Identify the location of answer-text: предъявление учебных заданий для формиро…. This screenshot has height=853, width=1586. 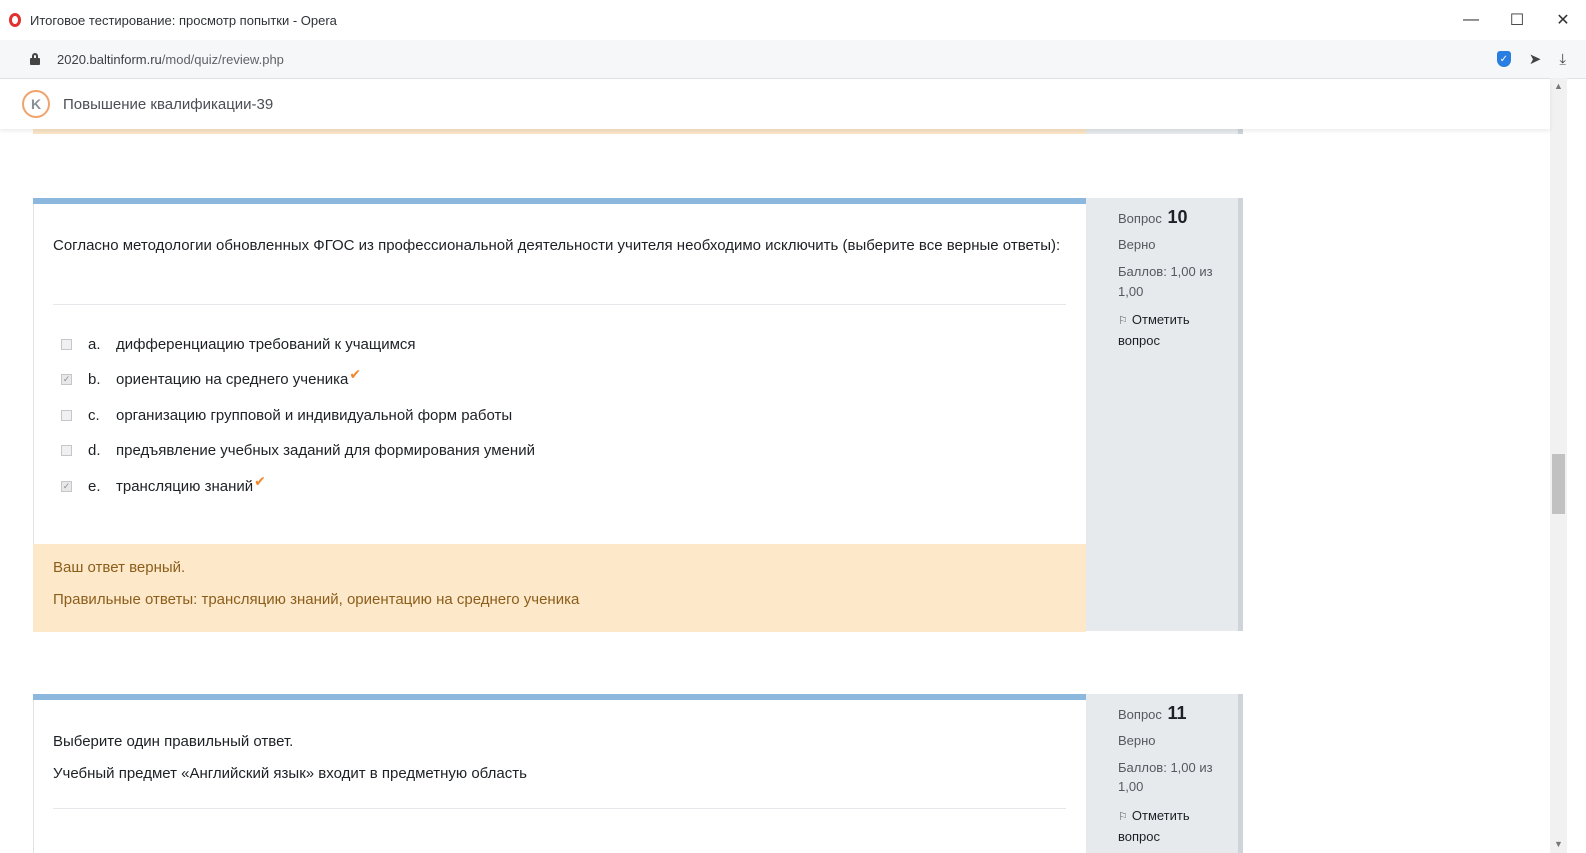
(325, 450).